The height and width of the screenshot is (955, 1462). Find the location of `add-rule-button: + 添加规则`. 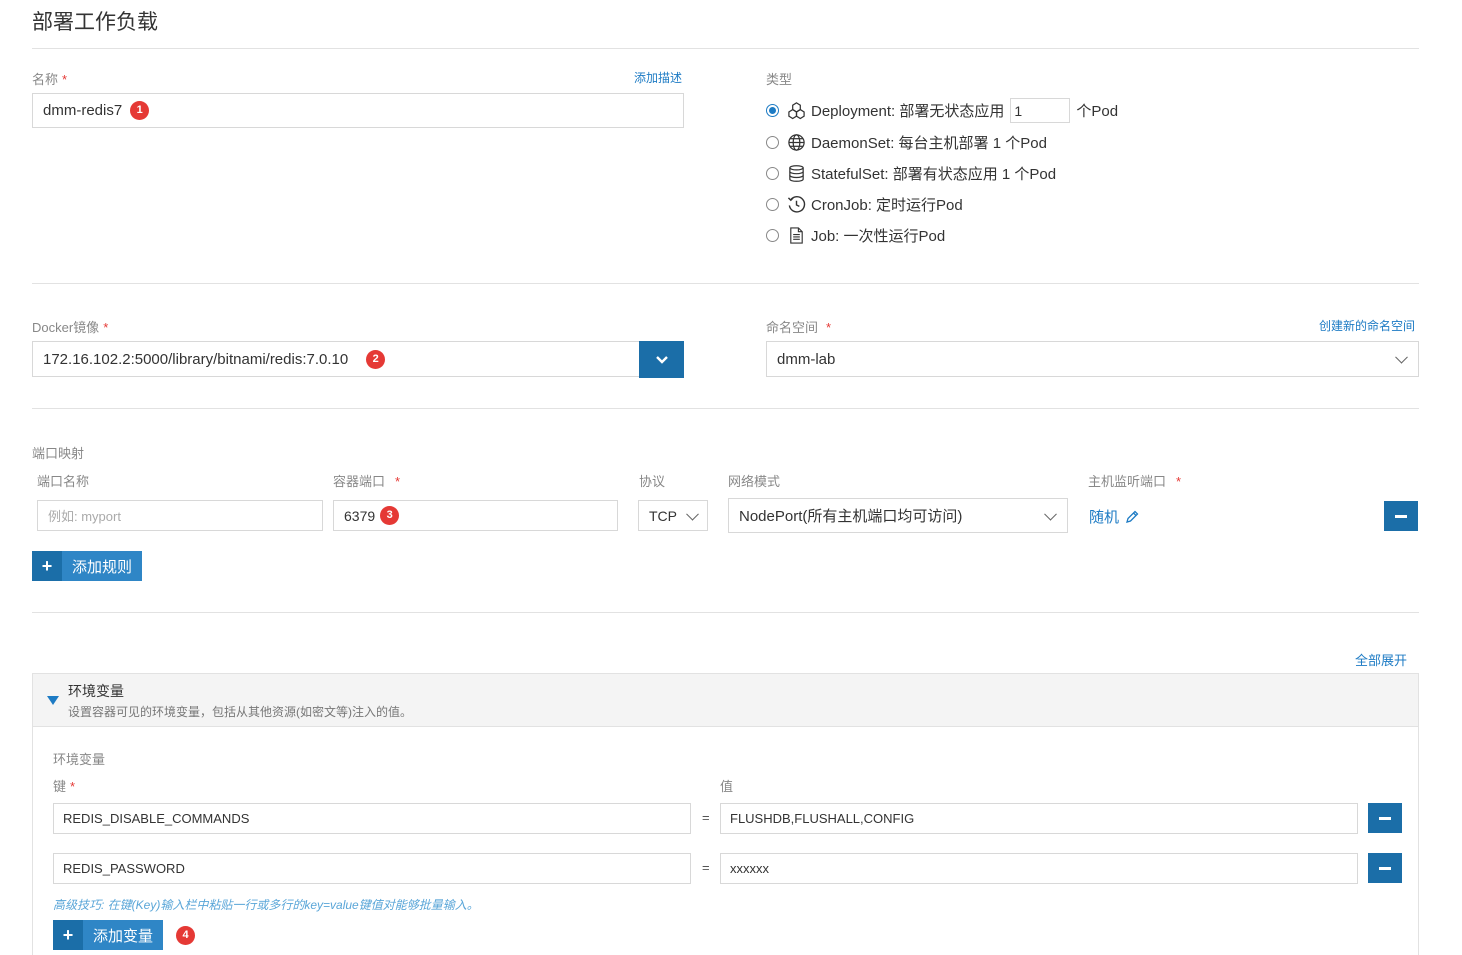

add-rule-button: + 添加规则 is located at coordinates (87, 566).